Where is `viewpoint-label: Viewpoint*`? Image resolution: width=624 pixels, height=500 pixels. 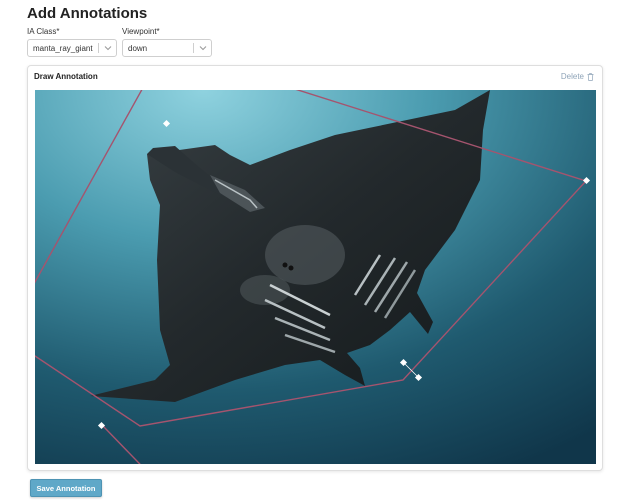
viewpoint-label: Viewpoint* is located at coordinates (141, 31).